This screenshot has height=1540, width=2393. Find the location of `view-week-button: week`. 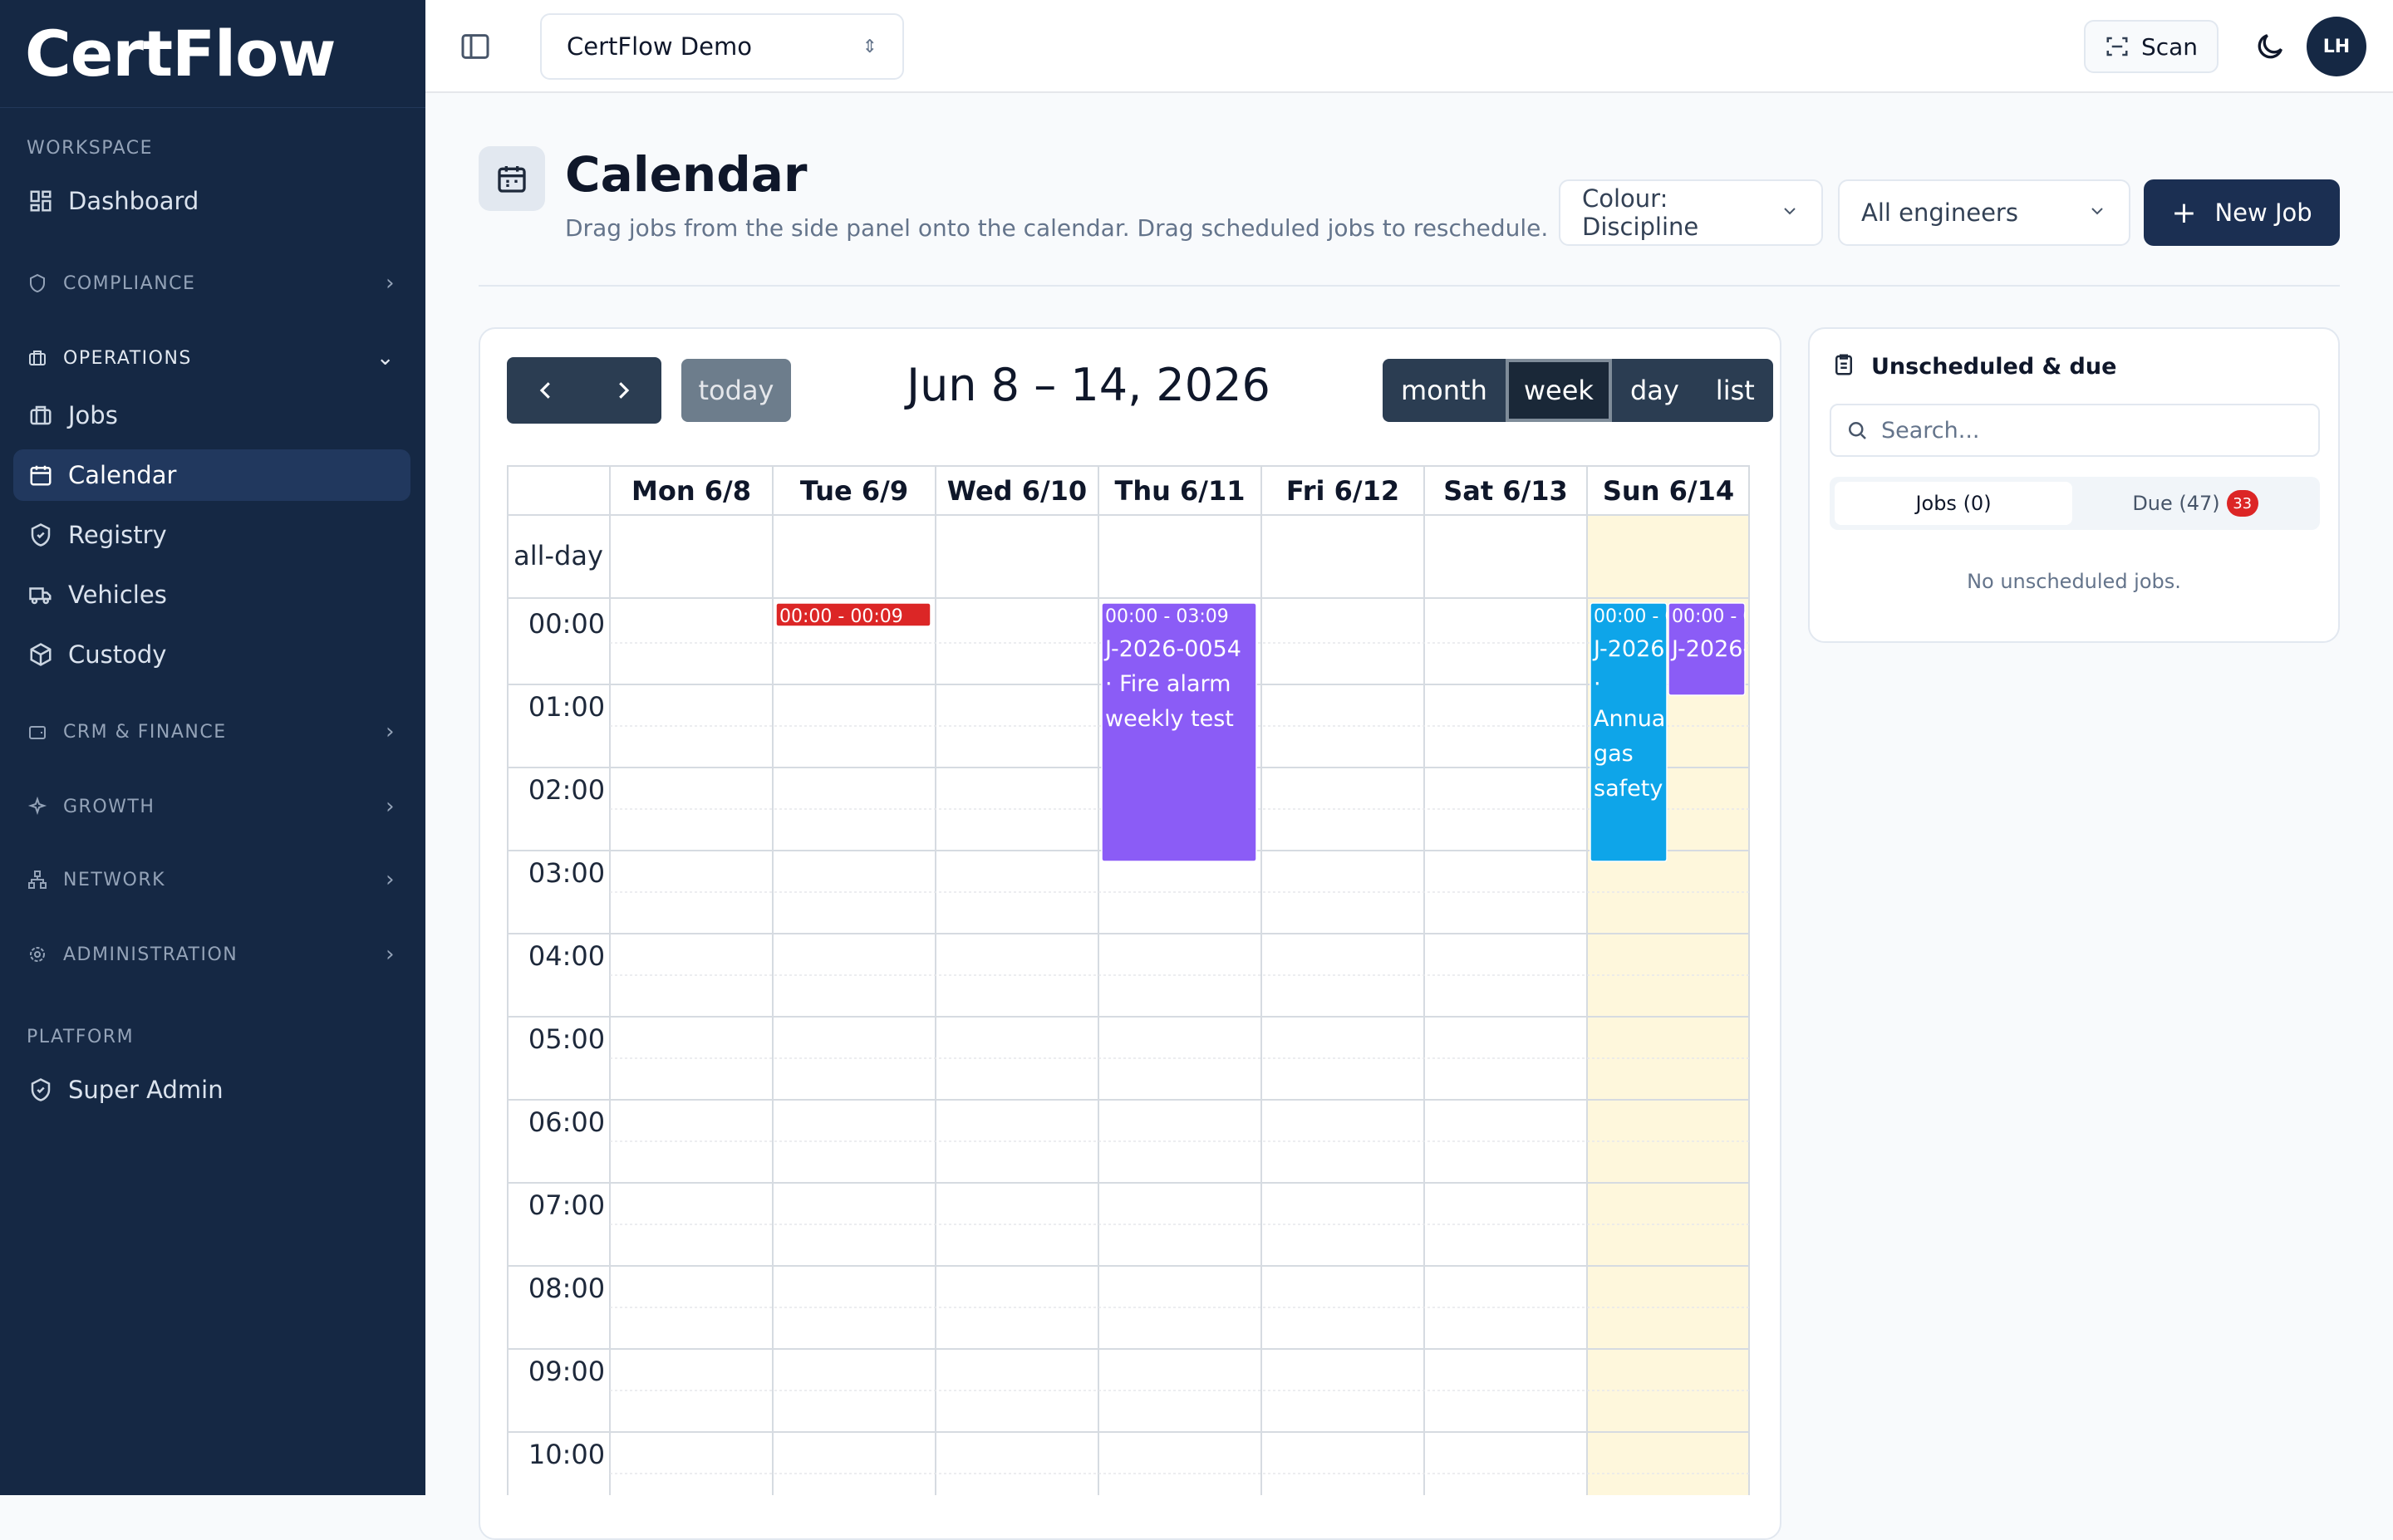

view-week-button: week is located at coordinates (1558, 390).